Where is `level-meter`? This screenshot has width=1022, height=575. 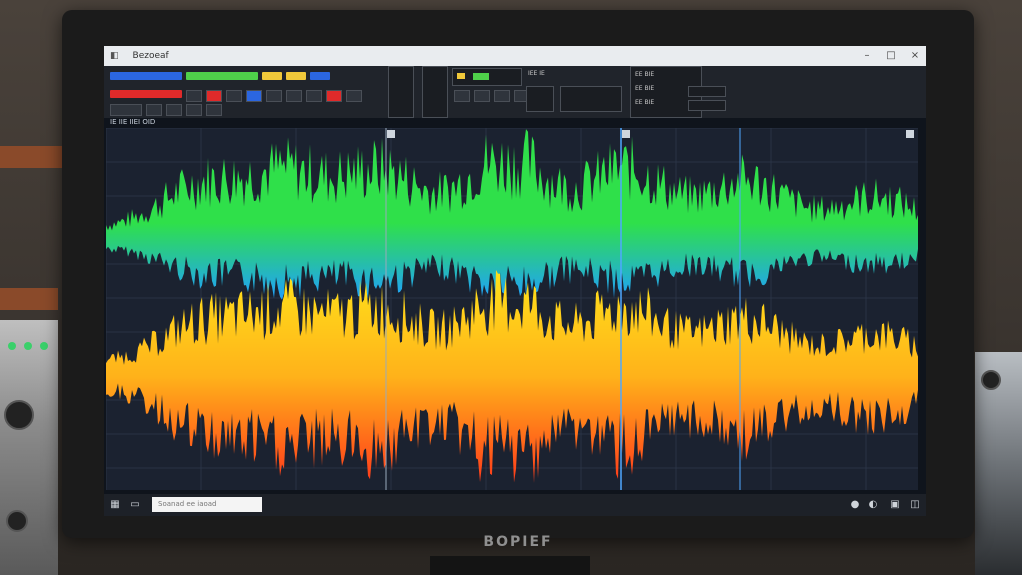
level-meter is located at coordinates (481, 76).